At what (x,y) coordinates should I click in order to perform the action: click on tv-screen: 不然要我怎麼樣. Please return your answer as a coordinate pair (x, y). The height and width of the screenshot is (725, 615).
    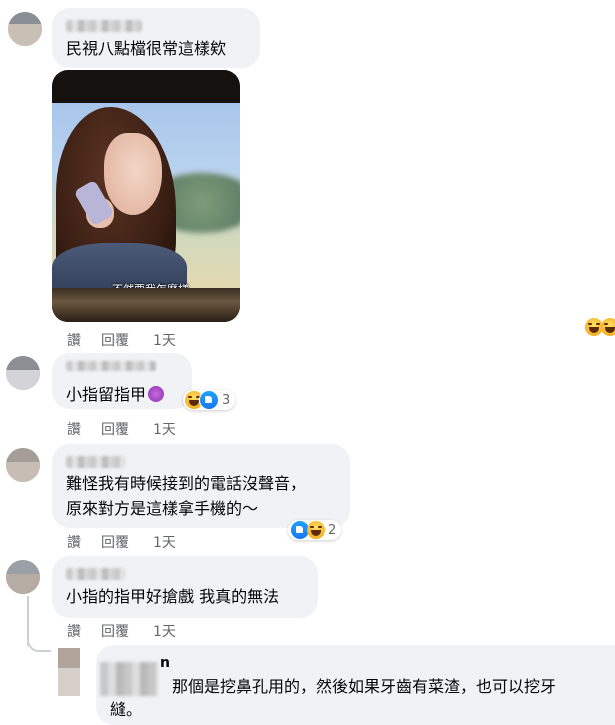
    Looking at the image, I should click on (146, 203).